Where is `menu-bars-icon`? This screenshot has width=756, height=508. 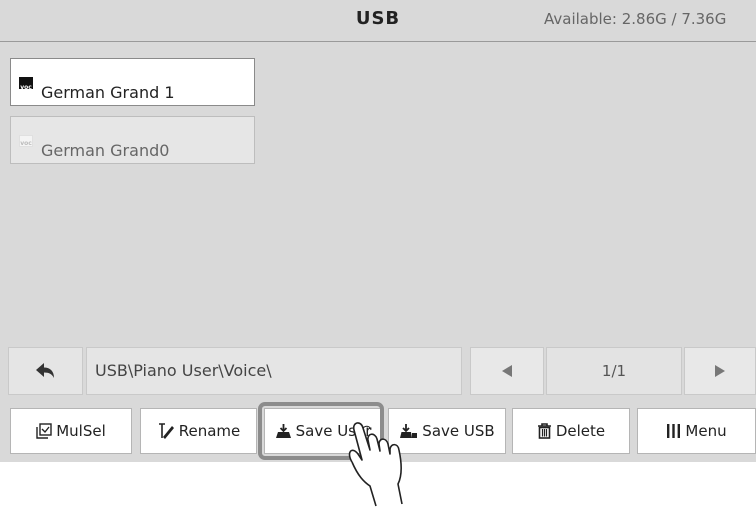
menu-bars-icon is located at coordinates (673, 431).